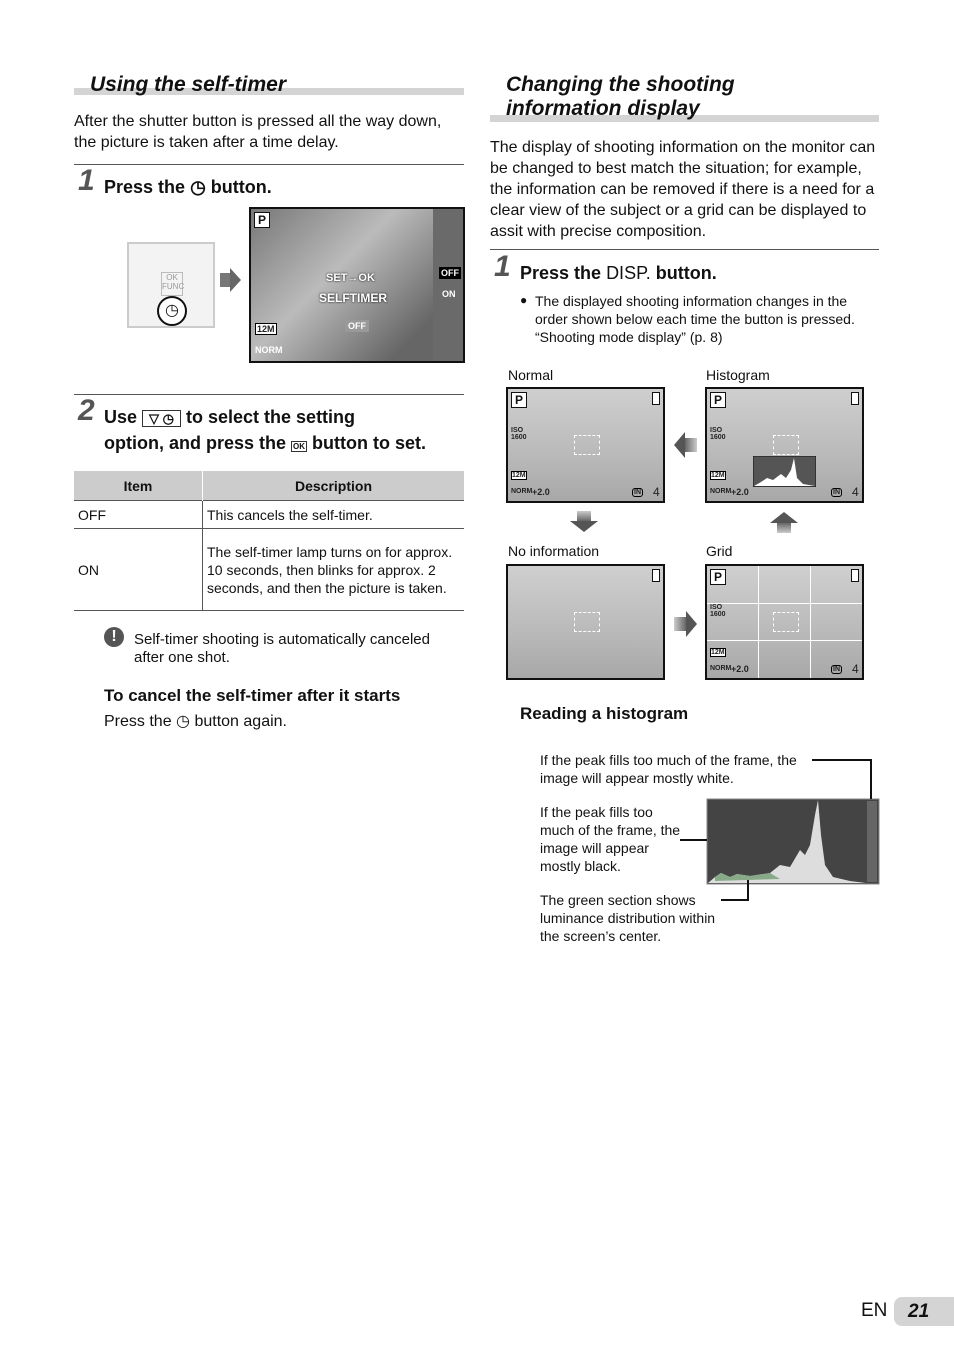  What do you see at coordinates (188, 187) in the screenshot?
I see `step-title: Press the ◷ button.` at bounding box center [188, 187].